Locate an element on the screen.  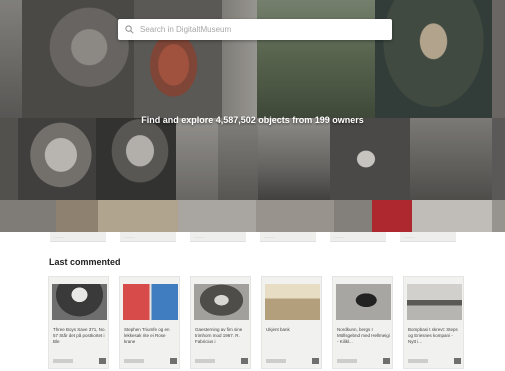
object-card: Ukjent bank is located at coordinates (291, 322).